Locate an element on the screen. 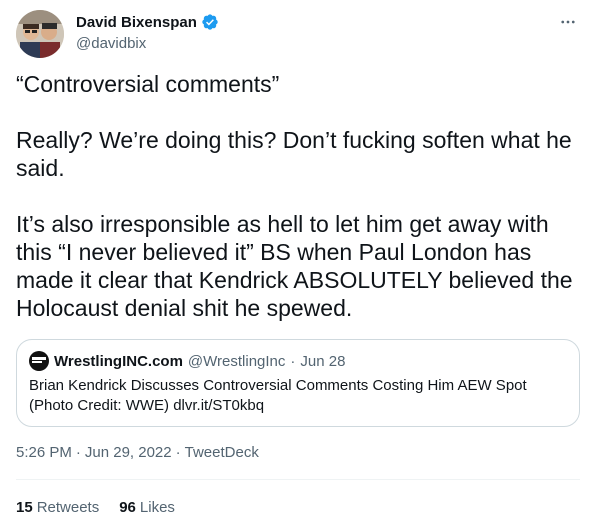 The width and height of the screenshot is (596, 527). tweet-metadata: 5:26 PM · Jun 29, 2022 · TweetDeck is located at coordinates (137, 452).